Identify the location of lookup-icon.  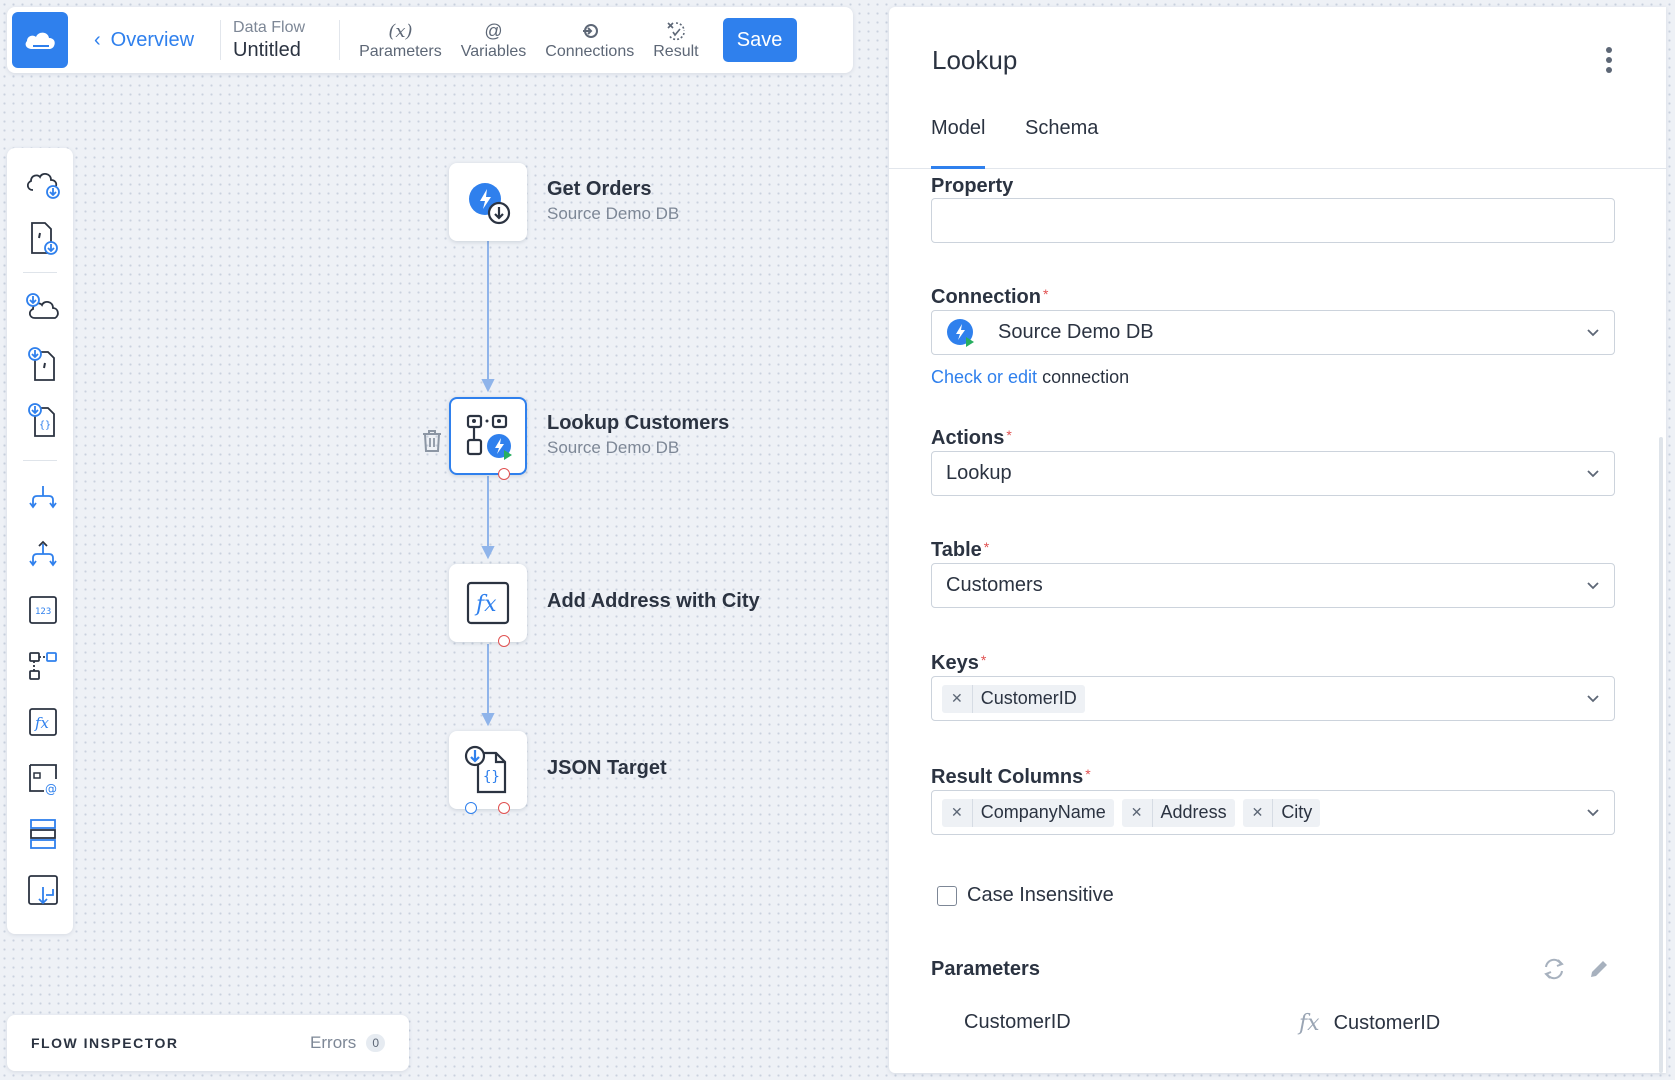
(489, 437).